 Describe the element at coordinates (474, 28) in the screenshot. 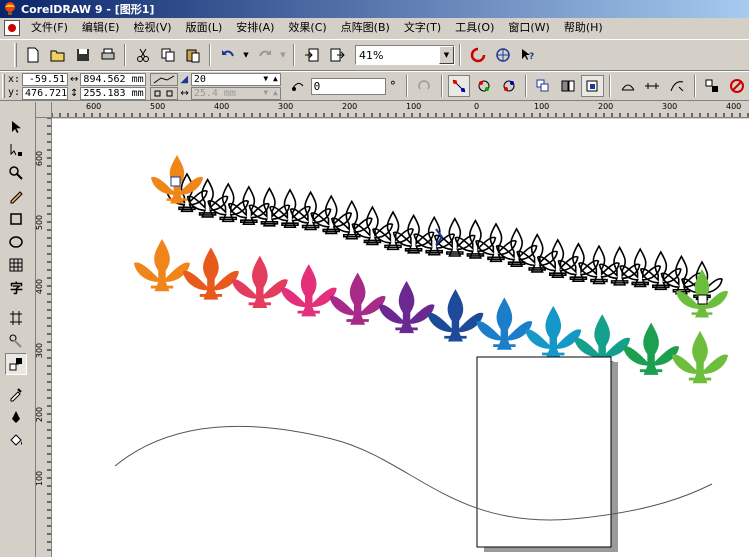

I see `menu-tools: 工具(O)` at that location.